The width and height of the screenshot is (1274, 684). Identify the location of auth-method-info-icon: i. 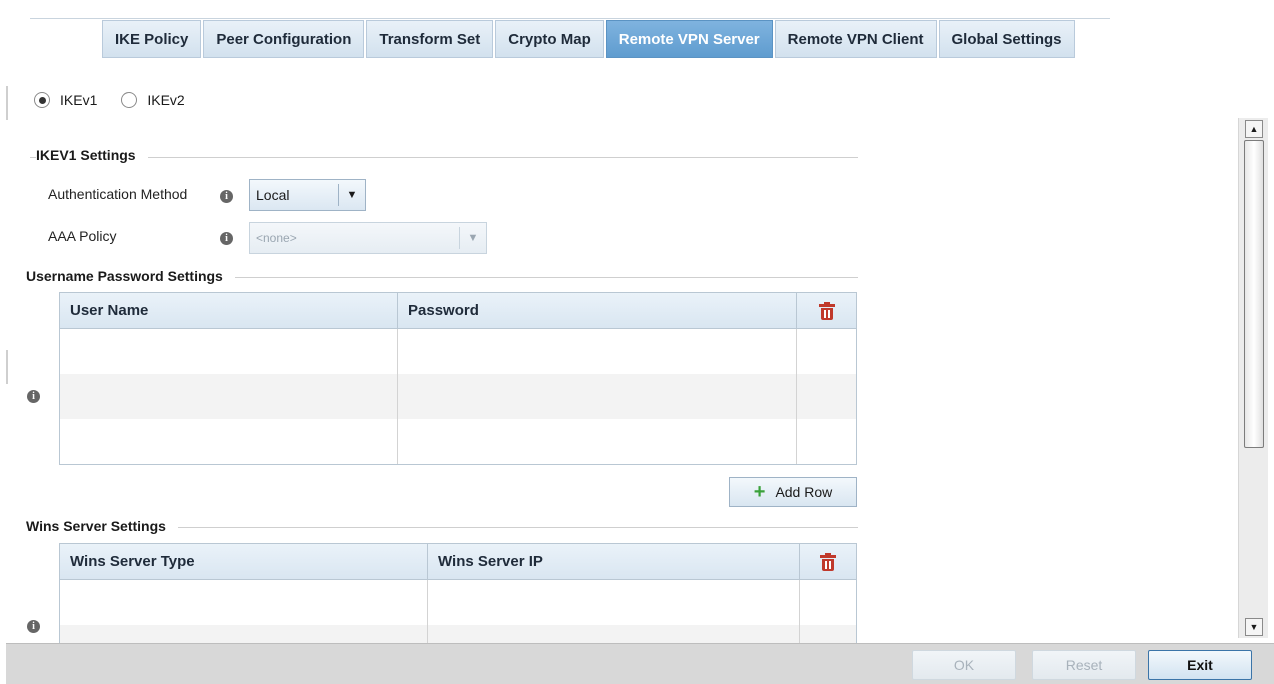
(226, 196).